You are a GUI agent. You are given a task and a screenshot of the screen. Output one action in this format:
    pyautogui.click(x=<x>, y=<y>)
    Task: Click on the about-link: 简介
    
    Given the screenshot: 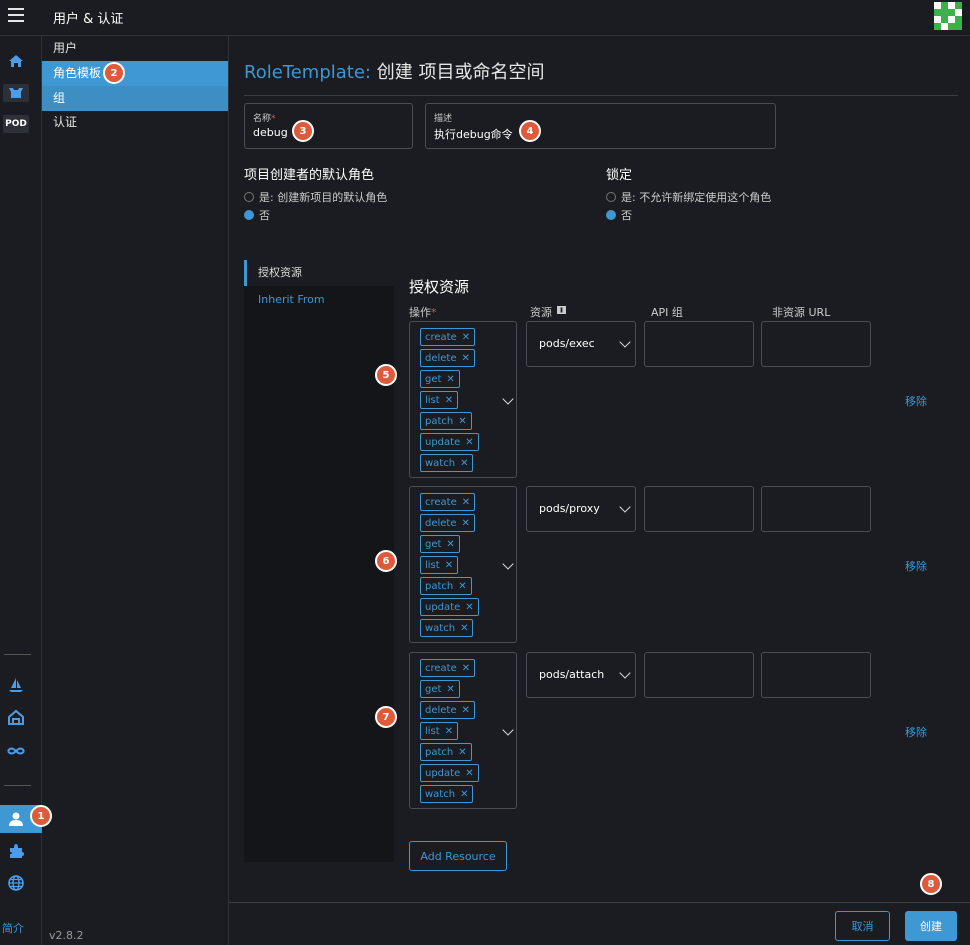 What is the action you would take?
    pyautogui.click(x=13, y=928)
    